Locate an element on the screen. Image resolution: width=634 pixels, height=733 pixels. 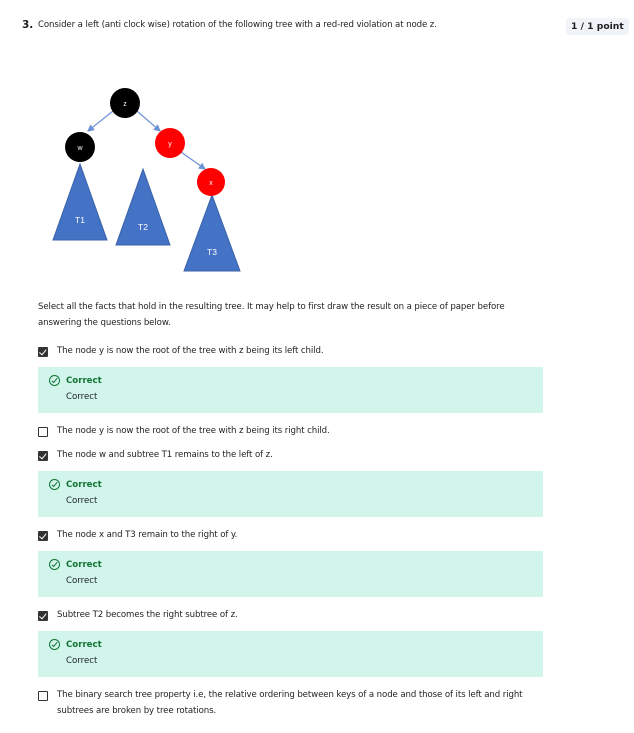
node-z-label: z is located at coordinates (125, 104).